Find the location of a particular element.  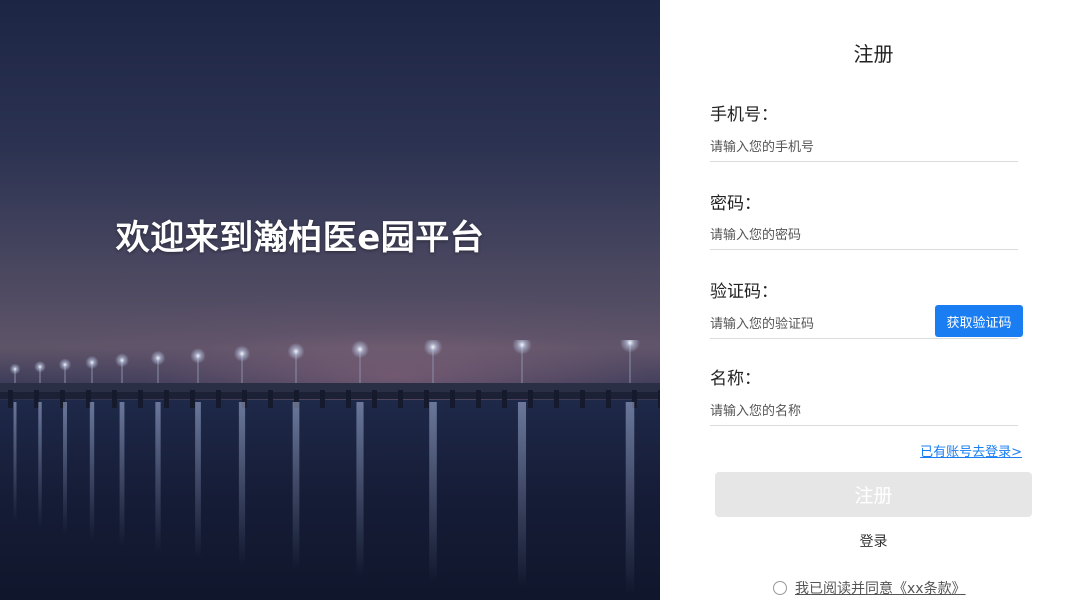

agreement-radio is located at coordinates (780, 588).